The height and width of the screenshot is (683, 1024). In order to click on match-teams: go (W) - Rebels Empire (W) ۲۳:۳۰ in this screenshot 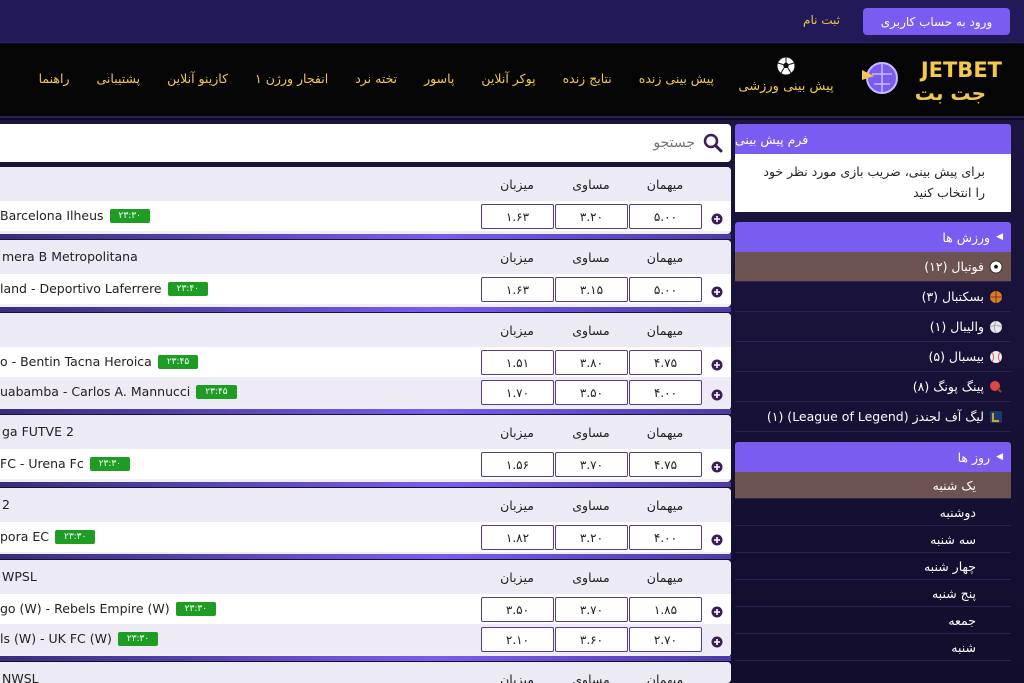, I will do `click(108, 609)`.